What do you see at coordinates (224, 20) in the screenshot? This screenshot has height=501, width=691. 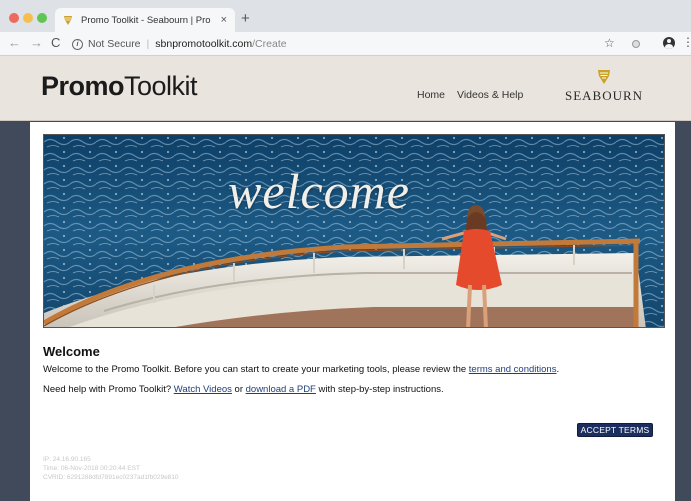 I see `tab-close-icon: ×` at bounding box center [224, 20].